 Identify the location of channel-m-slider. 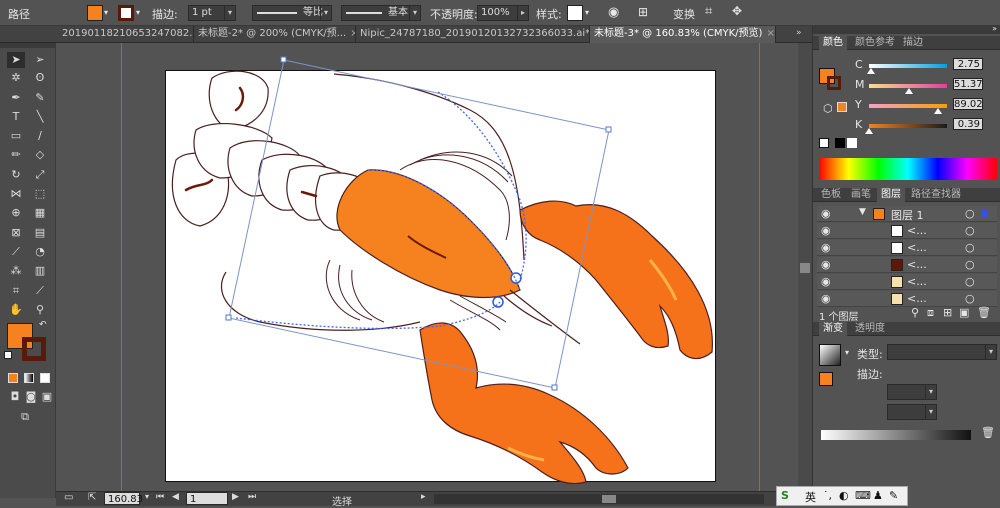
(908, 89).